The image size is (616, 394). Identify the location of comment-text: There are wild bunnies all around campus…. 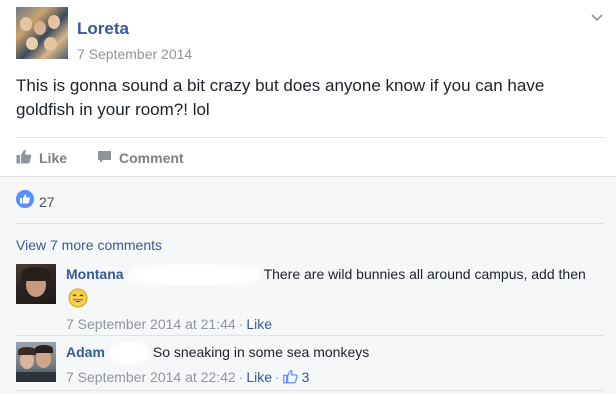
(424, 274).